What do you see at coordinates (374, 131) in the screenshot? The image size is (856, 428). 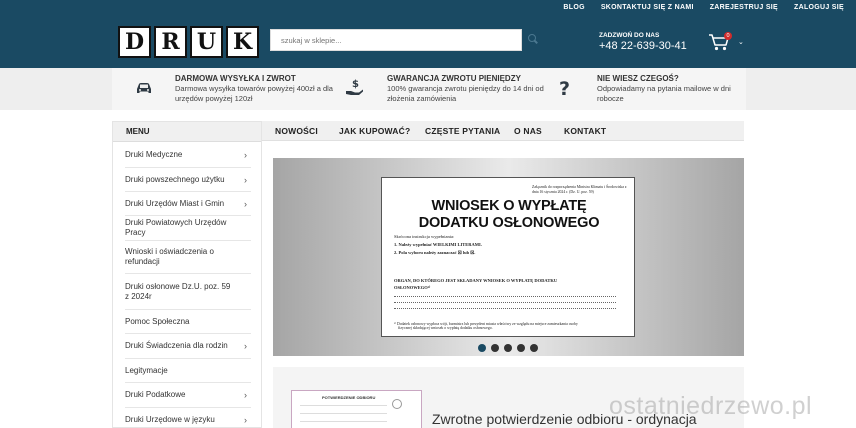 I see `nav-jak-kupowac: JAK KUPOWAĆ?` at bounding box center [374, 131].